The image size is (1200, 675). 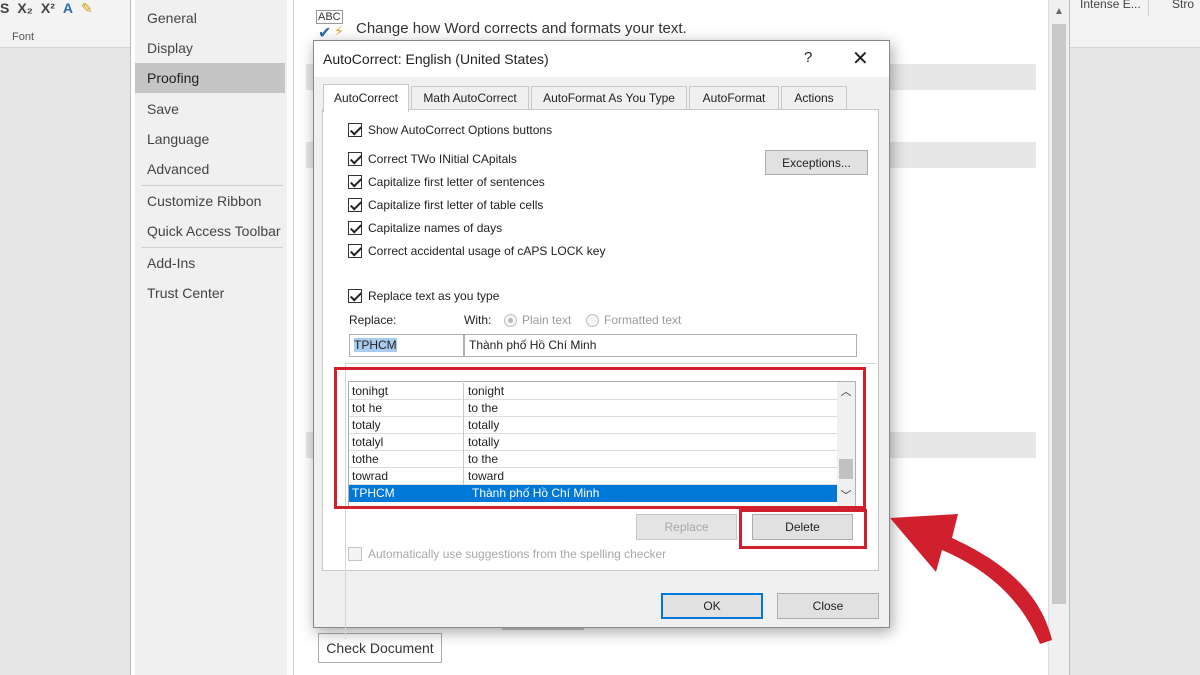 What do you see at coordinates (828, 606) in the screenshot?
I see `close-button: Close` at bounding box center [828, 606].